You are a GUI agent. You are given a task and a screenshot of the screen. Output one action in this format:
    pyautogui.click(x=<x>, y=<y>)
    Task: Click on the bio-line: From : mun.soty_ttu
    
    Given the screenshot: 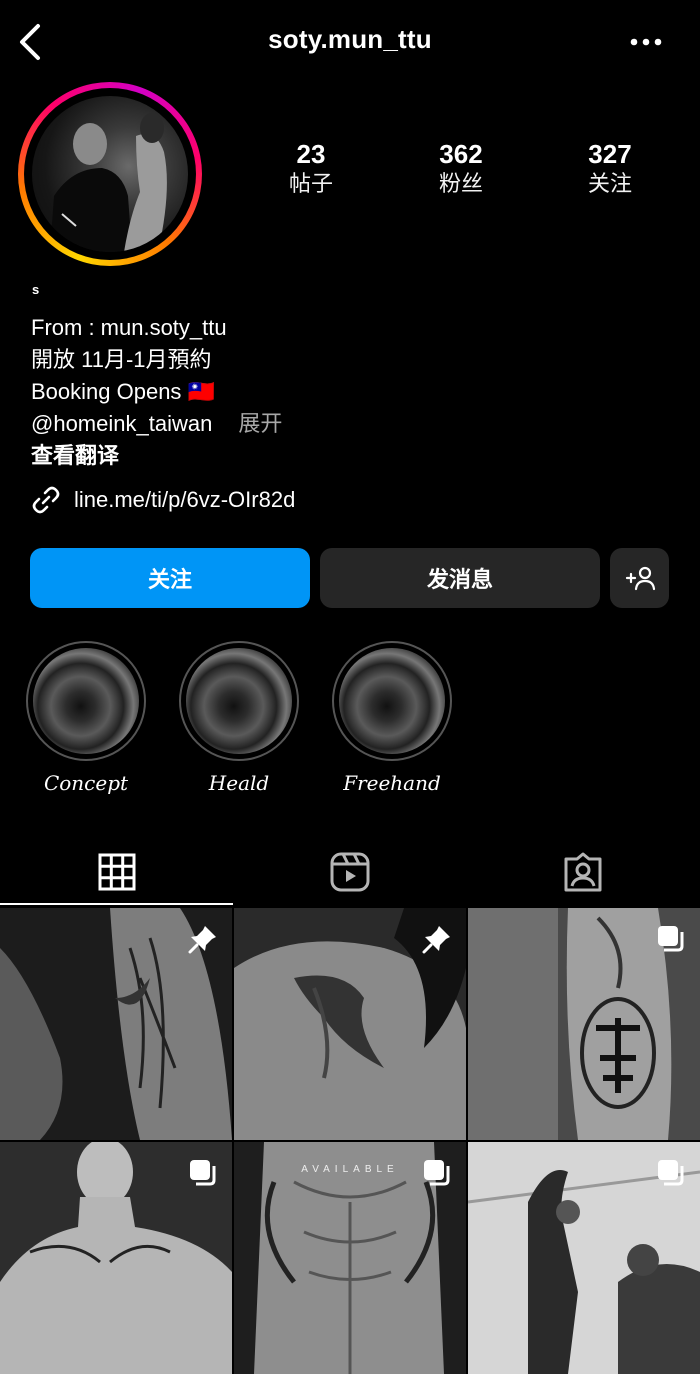 What is the action you would take?
    pyautogui.click(x=129, y=327)
    